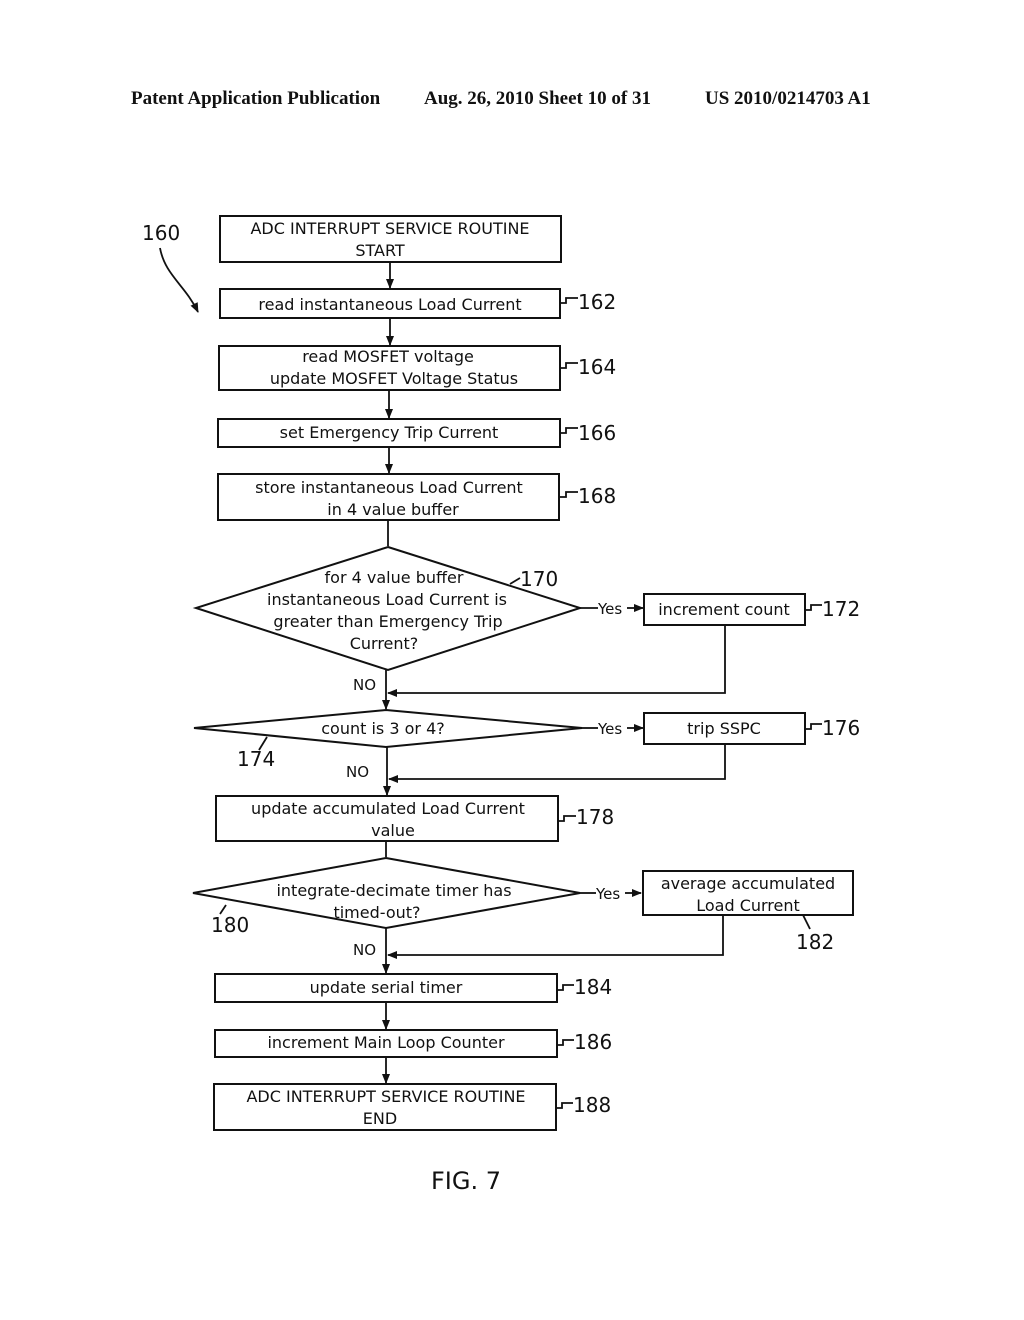 This screenshot has height=1320, width=1024. What do you see at coordinates (466, 1181) in the screenshot?
I see `figure-label: FIG. 7` at bounding box center [466, 1181].